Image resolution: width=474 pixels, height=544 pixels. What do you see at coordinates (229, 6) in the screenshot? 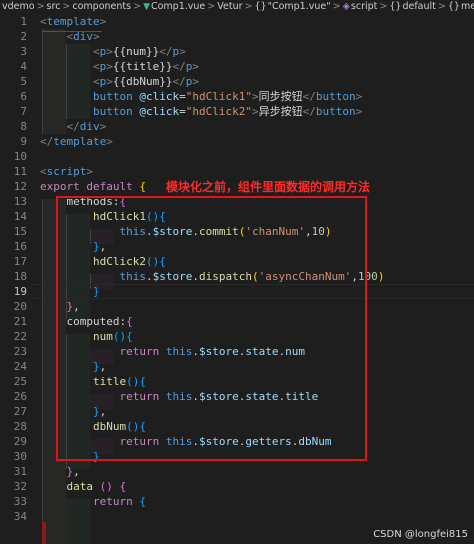
I see `breadcrumb-item-vetur: Vetur` at bounding box center [229, 6].